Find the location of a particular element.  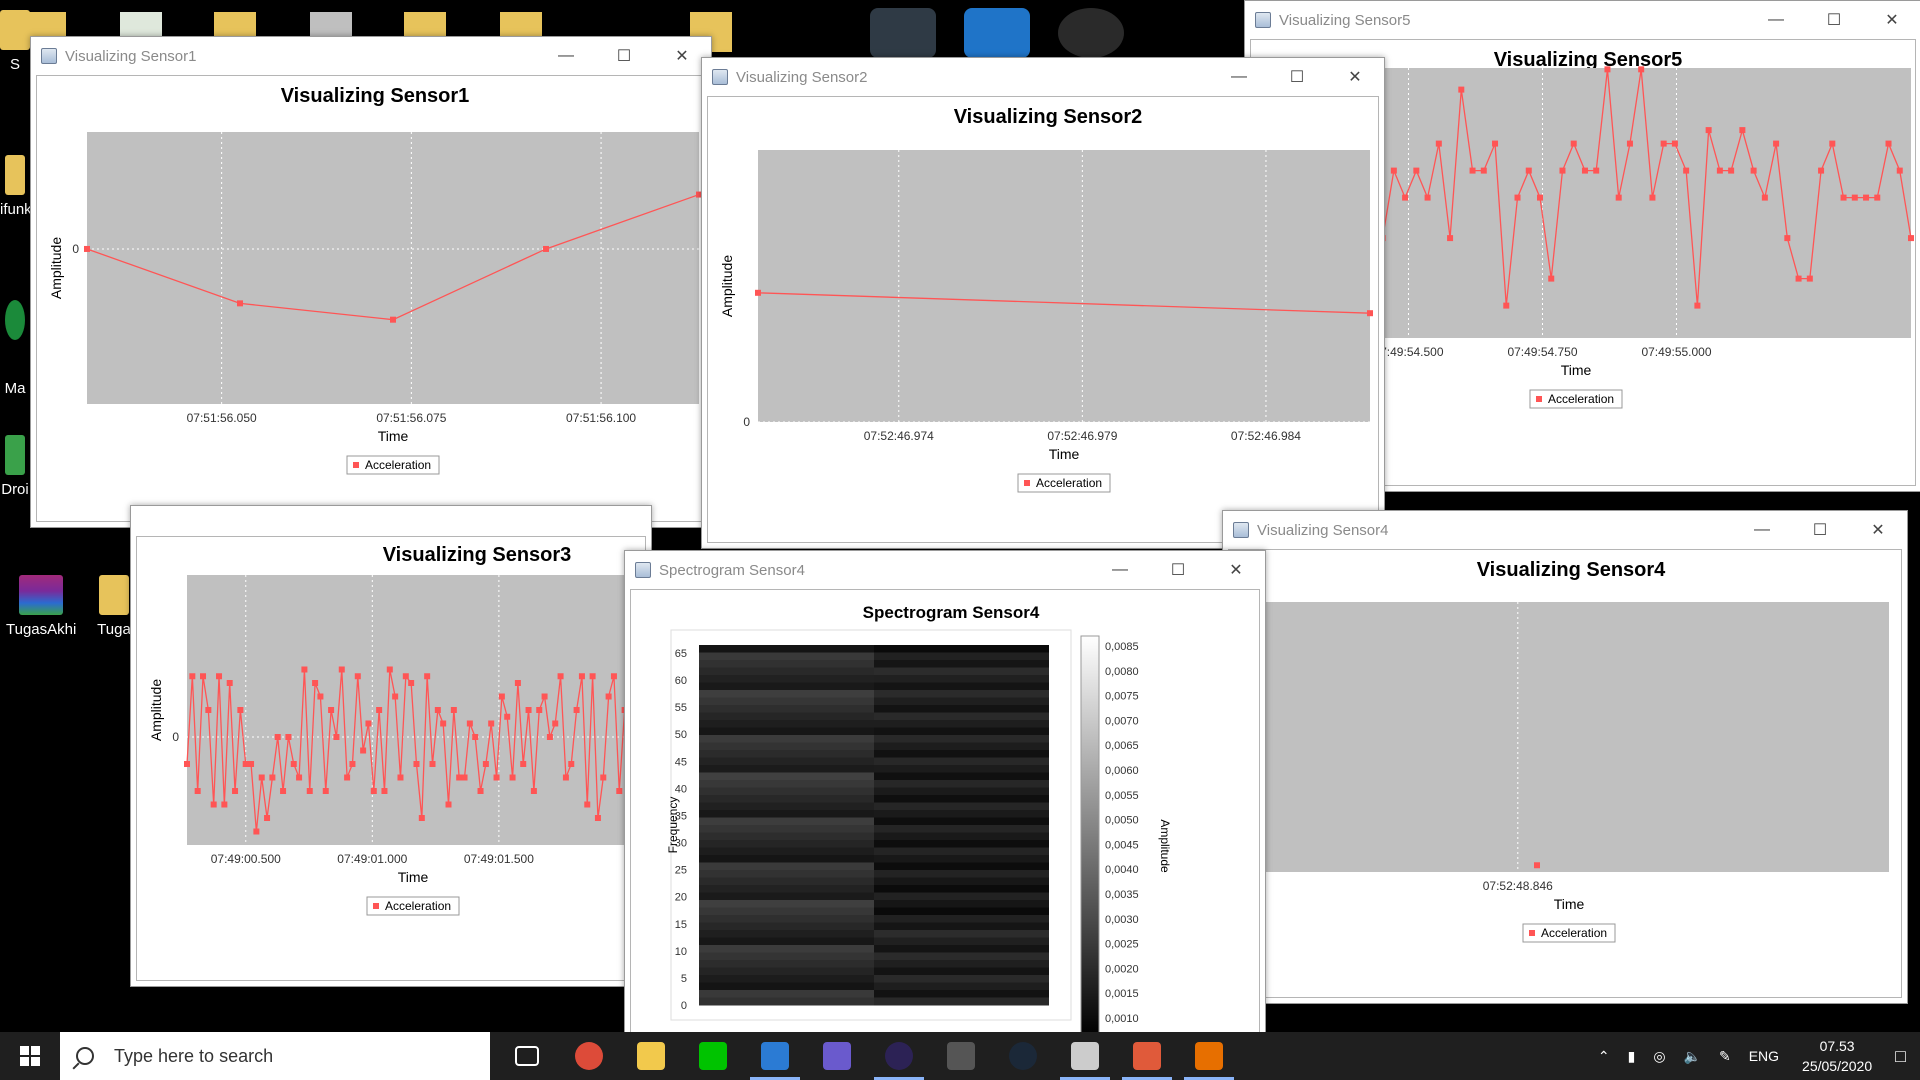

y-tick-label: 5 is located at coordinates (684, 979).